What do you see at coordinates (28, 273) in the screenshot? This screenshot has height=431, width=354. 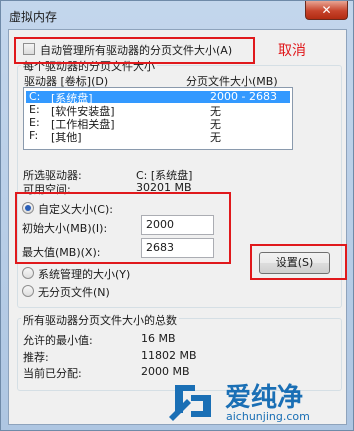 I see `system-managed-radio` at bounding box center [28, 273].